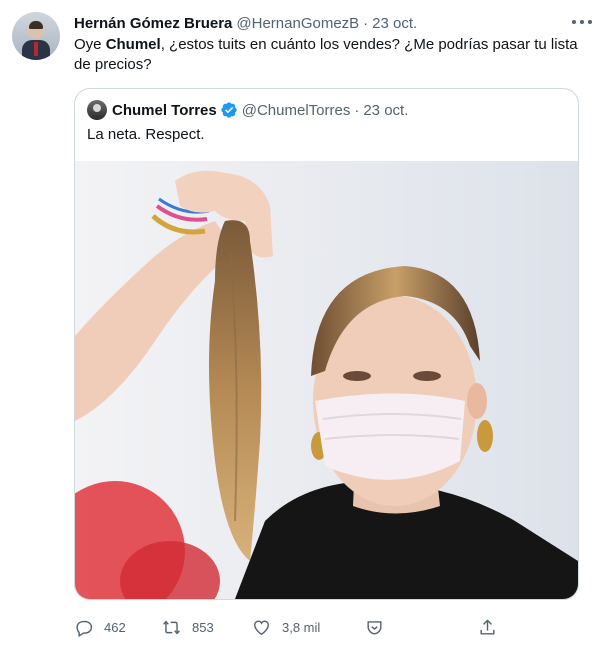  Describe the element at coordinates (582, 22) in the screenshot. I see `more-icon` at that location.